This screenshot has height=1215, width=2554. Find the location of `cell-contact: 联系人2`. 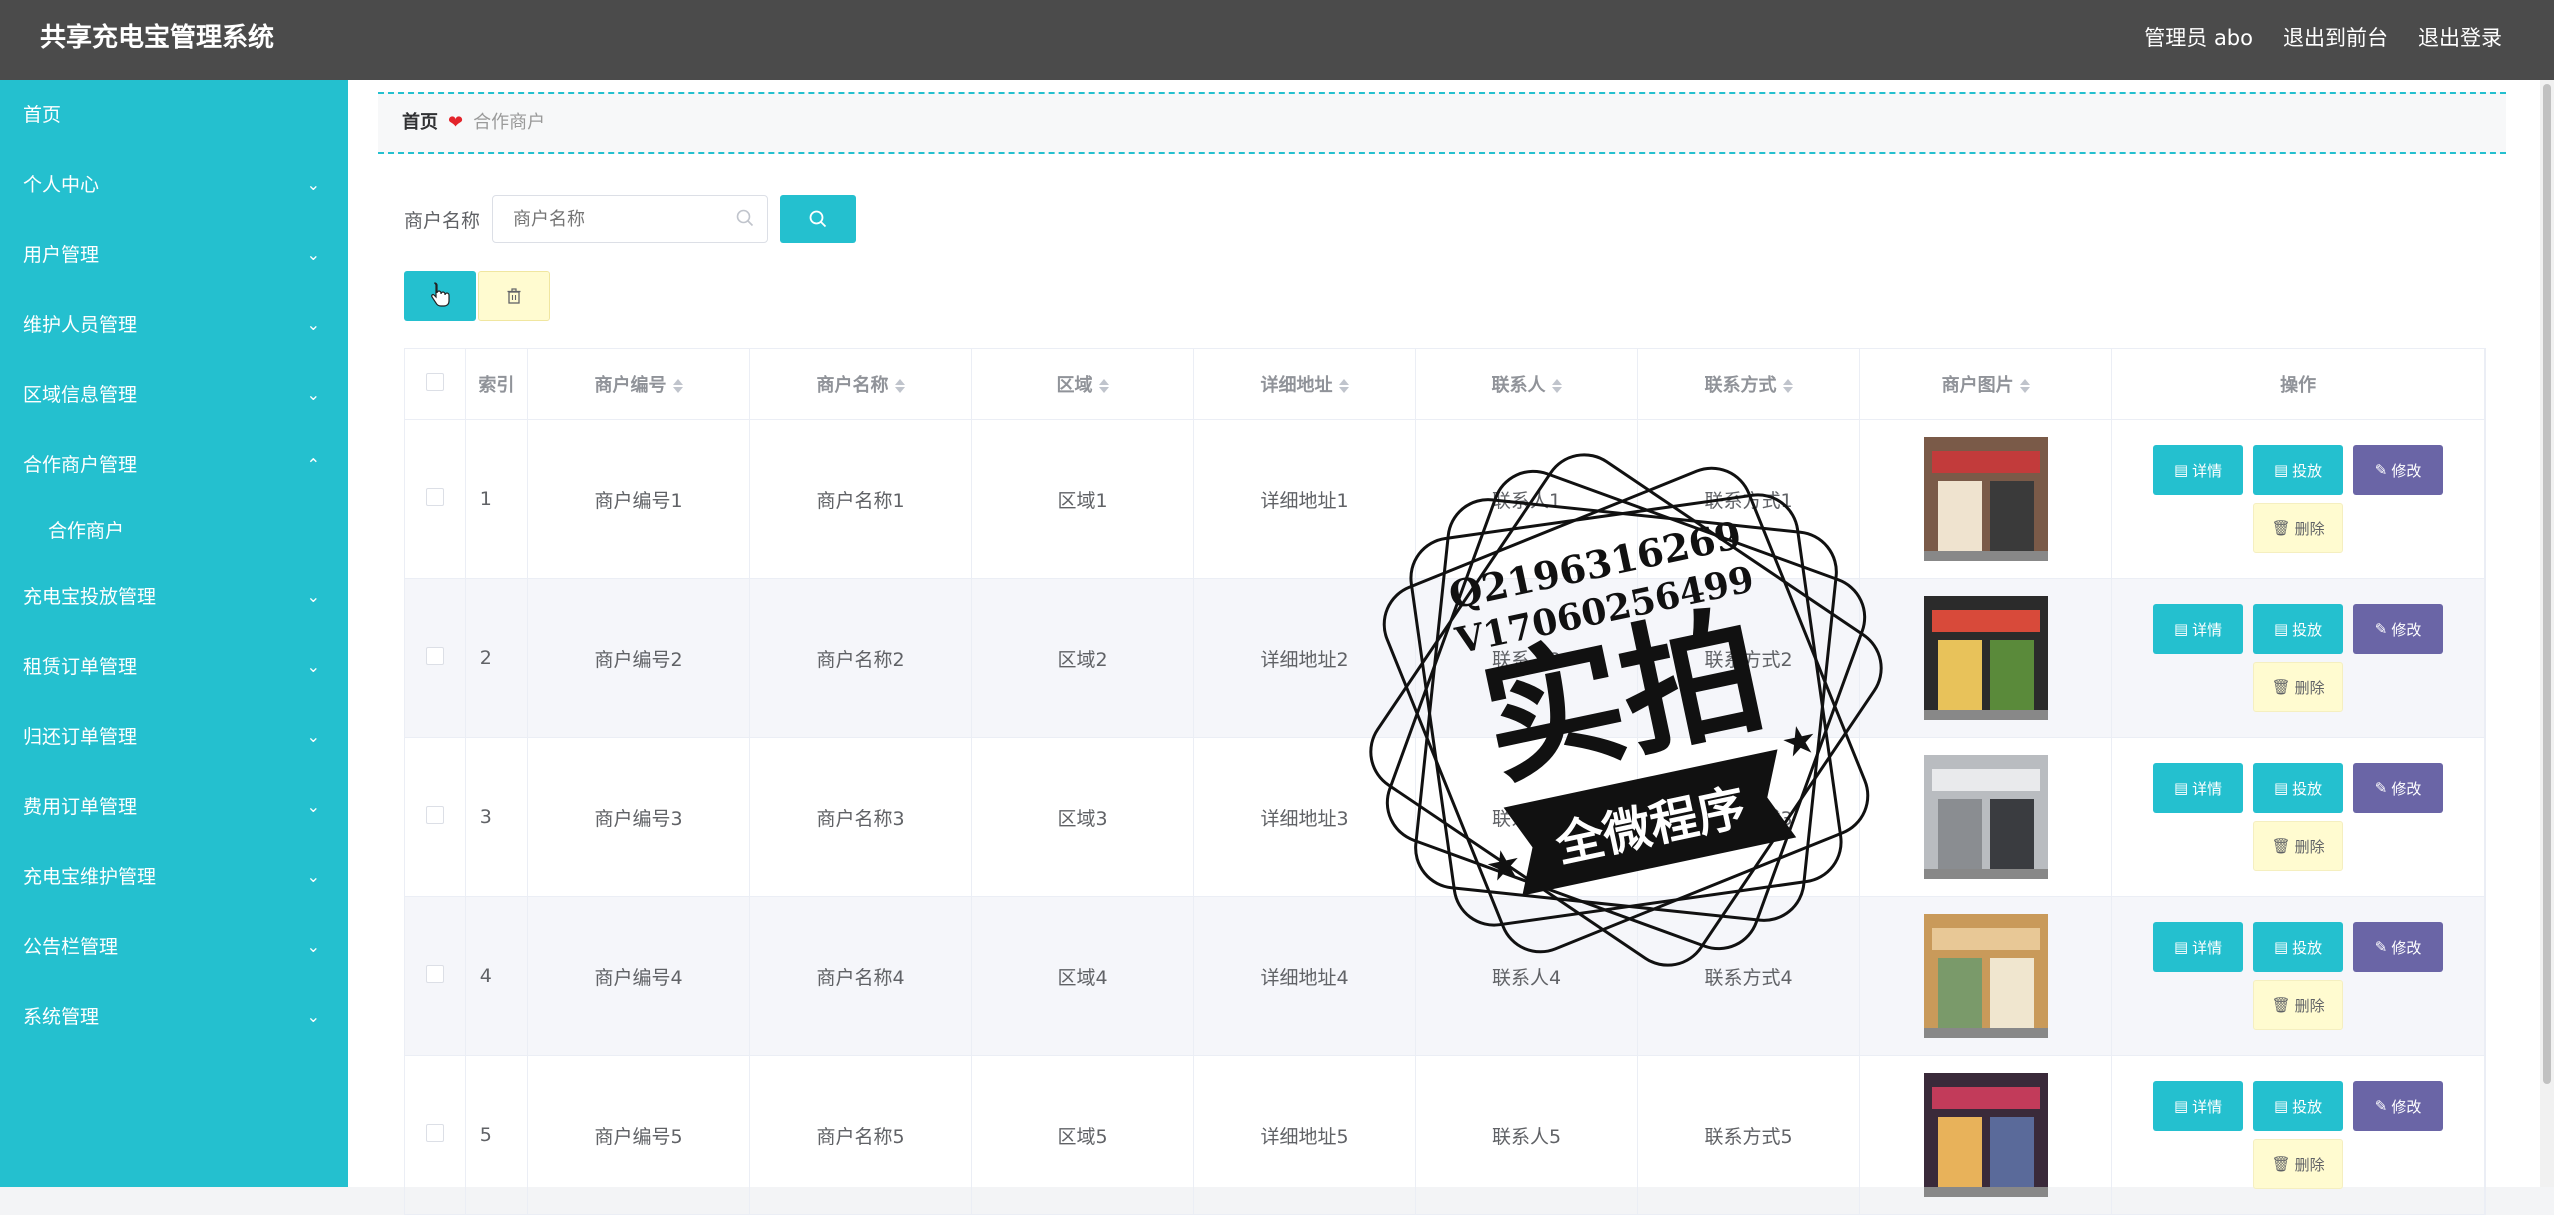

cell-contact: 联系人2 is located at coordinates (1527, 658).